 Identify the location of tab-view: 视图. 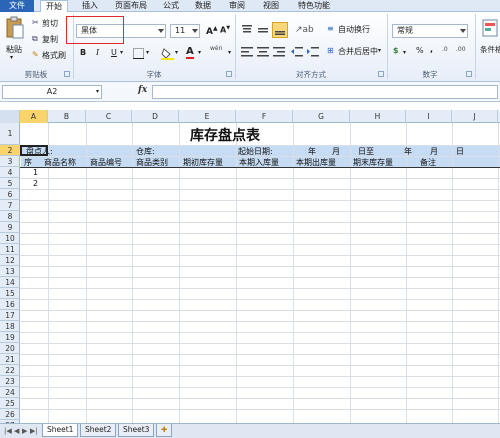
(271, 6).